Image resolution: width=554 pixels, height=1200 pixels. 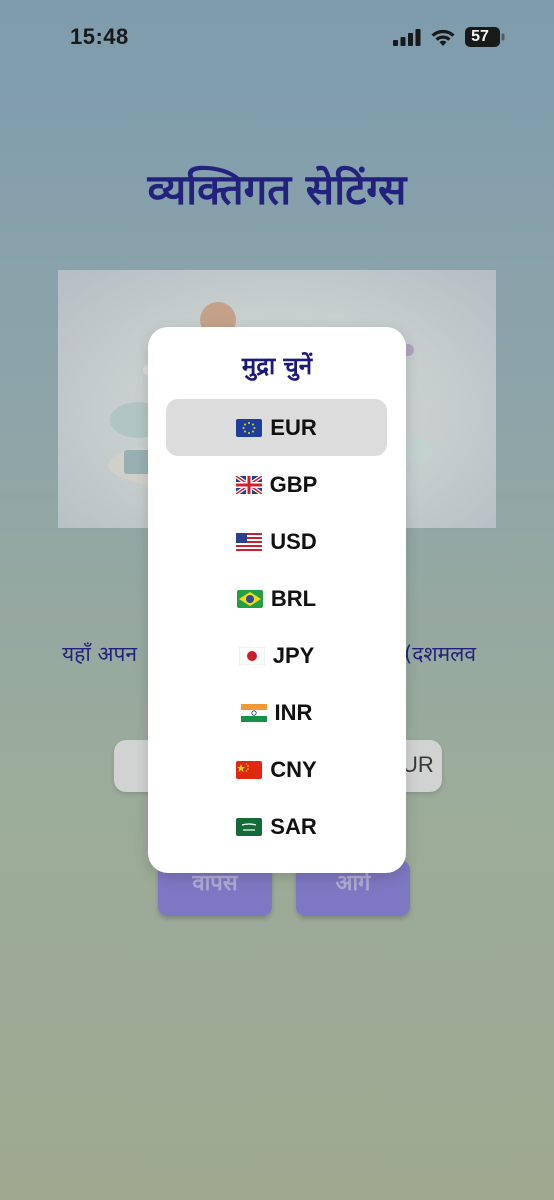 What do you see at coordinates (249, 826) in the screenshot?
I see `saudi-flag-icon` at bounding box center [249, 826].